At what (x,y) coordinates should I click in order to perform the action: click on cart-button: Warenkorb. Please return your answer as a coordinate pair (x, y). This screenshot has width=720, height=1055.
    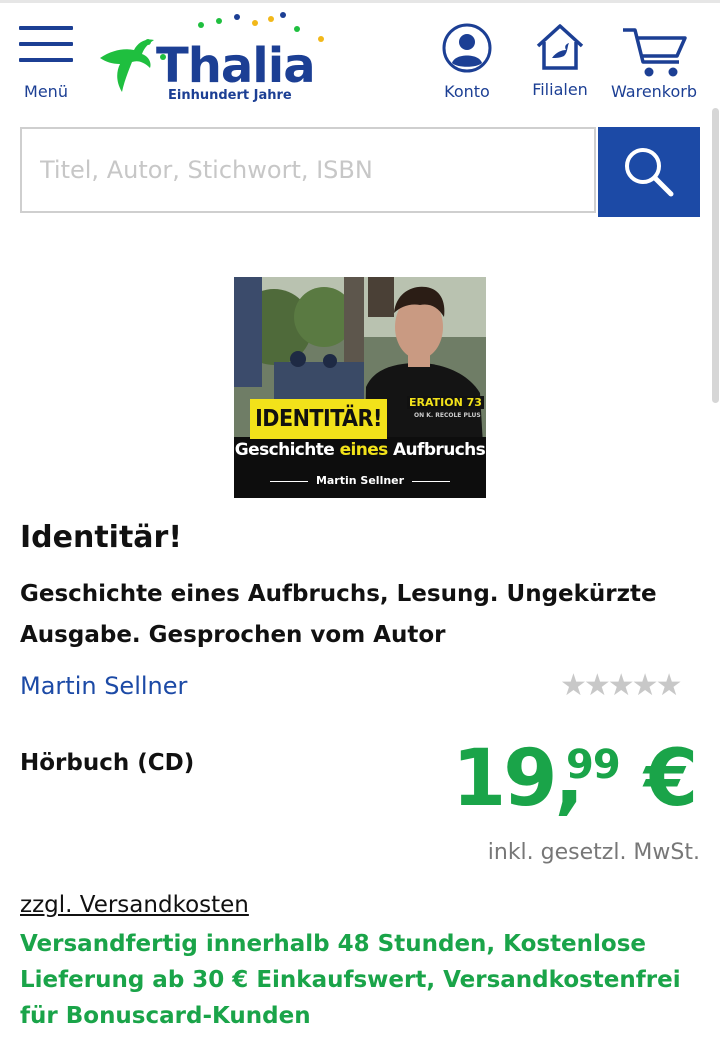
    Looking at the image, I should click on (654, 63).